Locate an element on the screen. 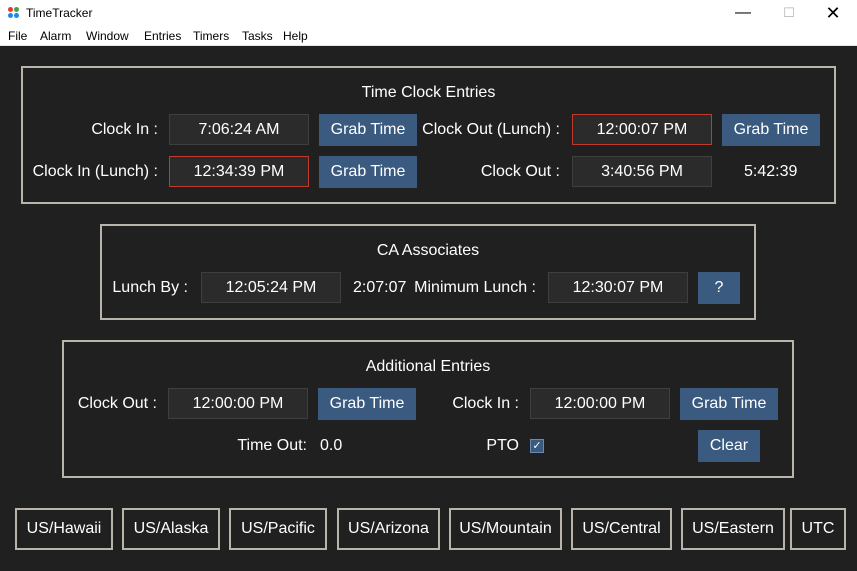 This screenshot has height=571, width=857. total-time: 5:42:39 is located at coordinates (771, 171).